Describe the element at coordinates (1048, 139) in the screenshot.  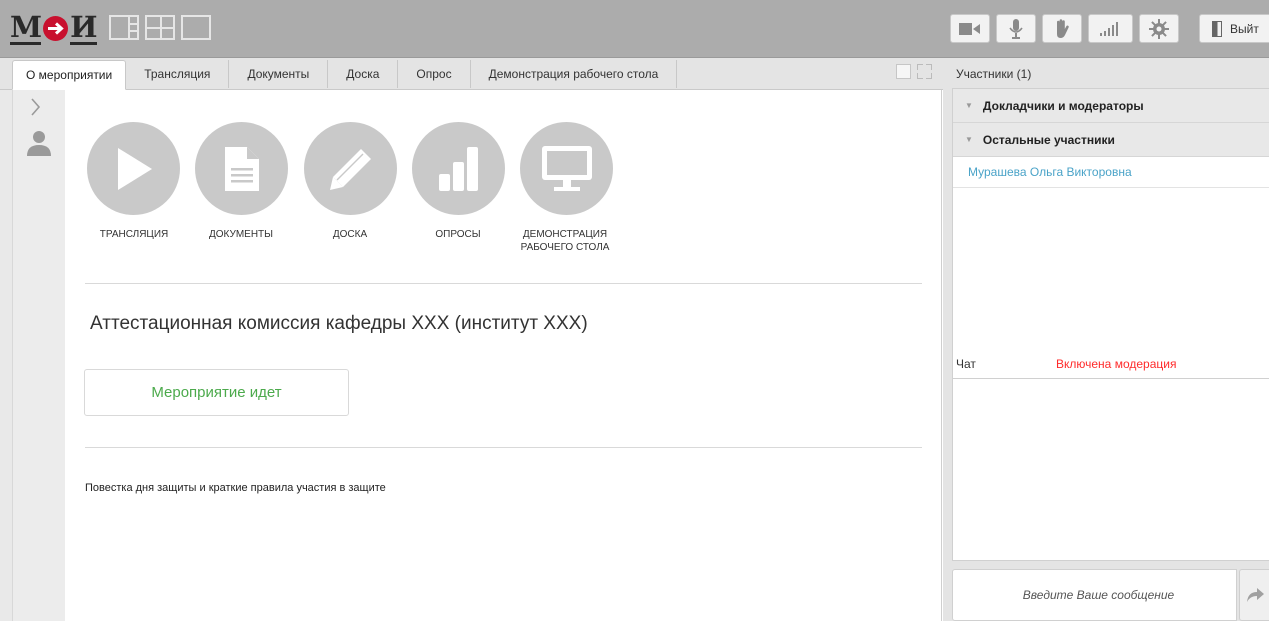
I see `group-label: Остальные участники` at that location.